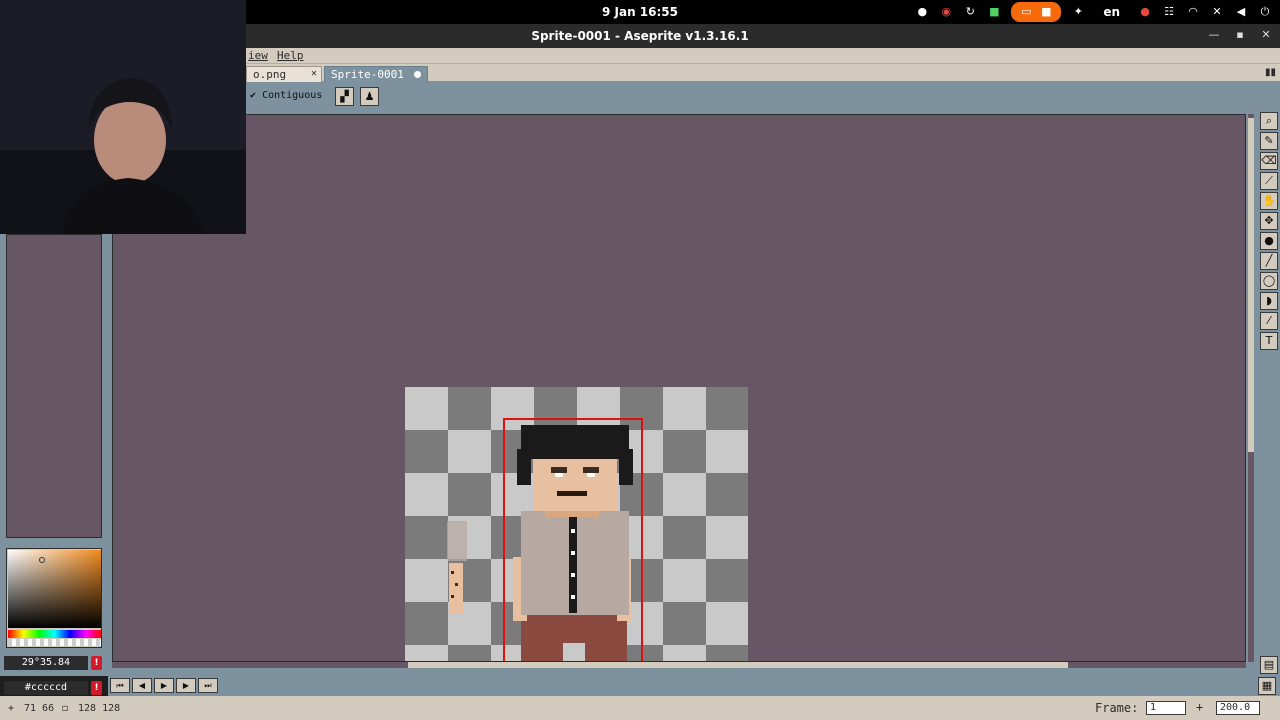 This screenshot has height=720, width=1280. What do you see at coordinates (46, 688) in the screenshot?
I see `hex-field: #cccccd` at bounding box center [46, 688].